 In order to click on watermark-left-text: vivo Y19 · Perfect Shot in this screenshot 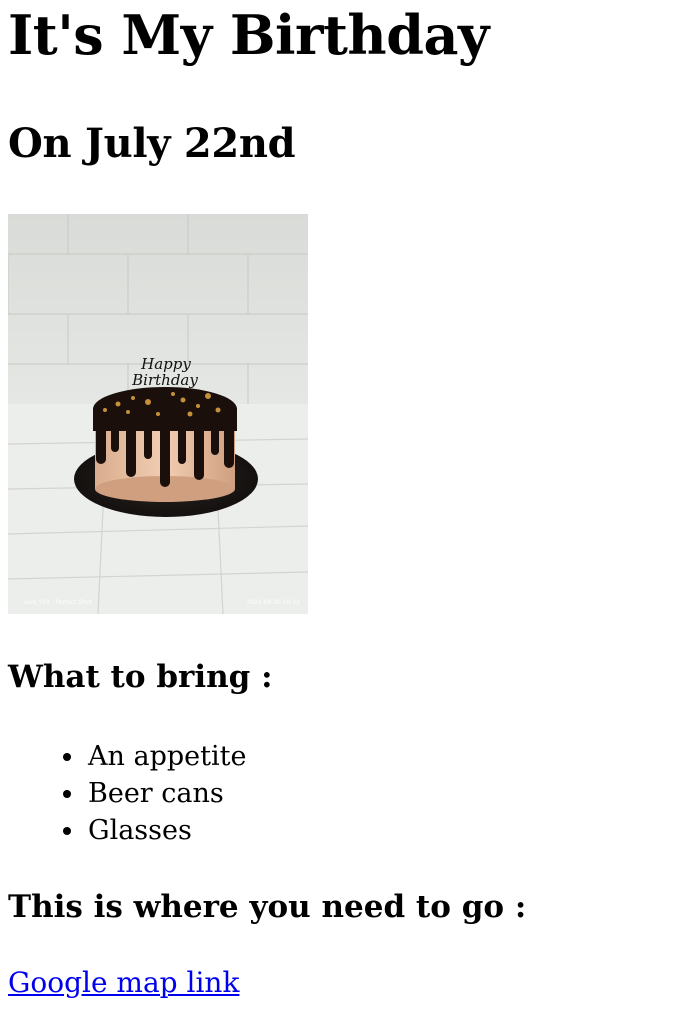, I will do `click(58, 602)`.